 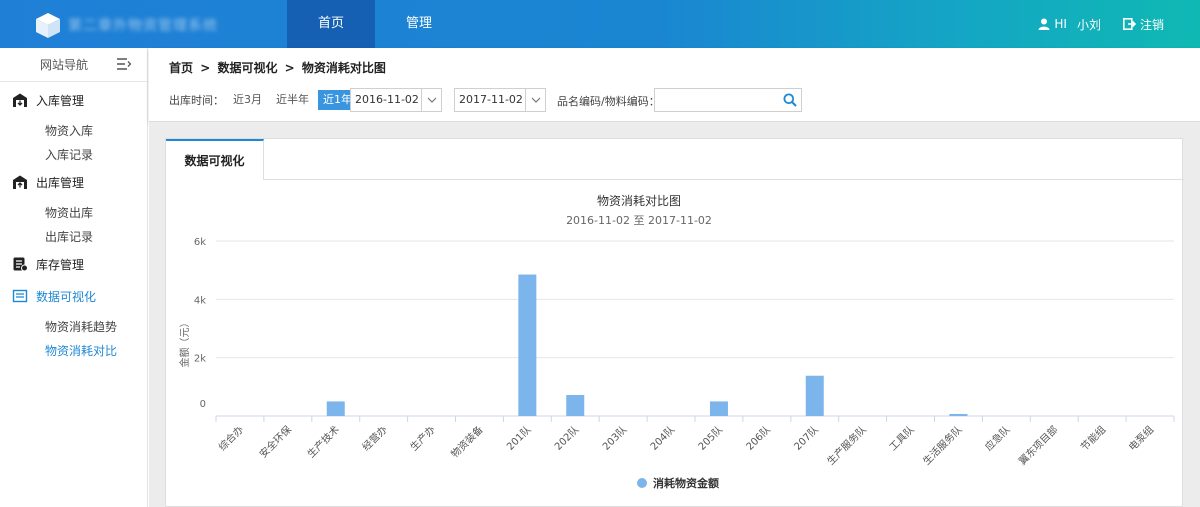 I want to click on sidebar-group-label: 库存管理, so click(x=60, y=264).